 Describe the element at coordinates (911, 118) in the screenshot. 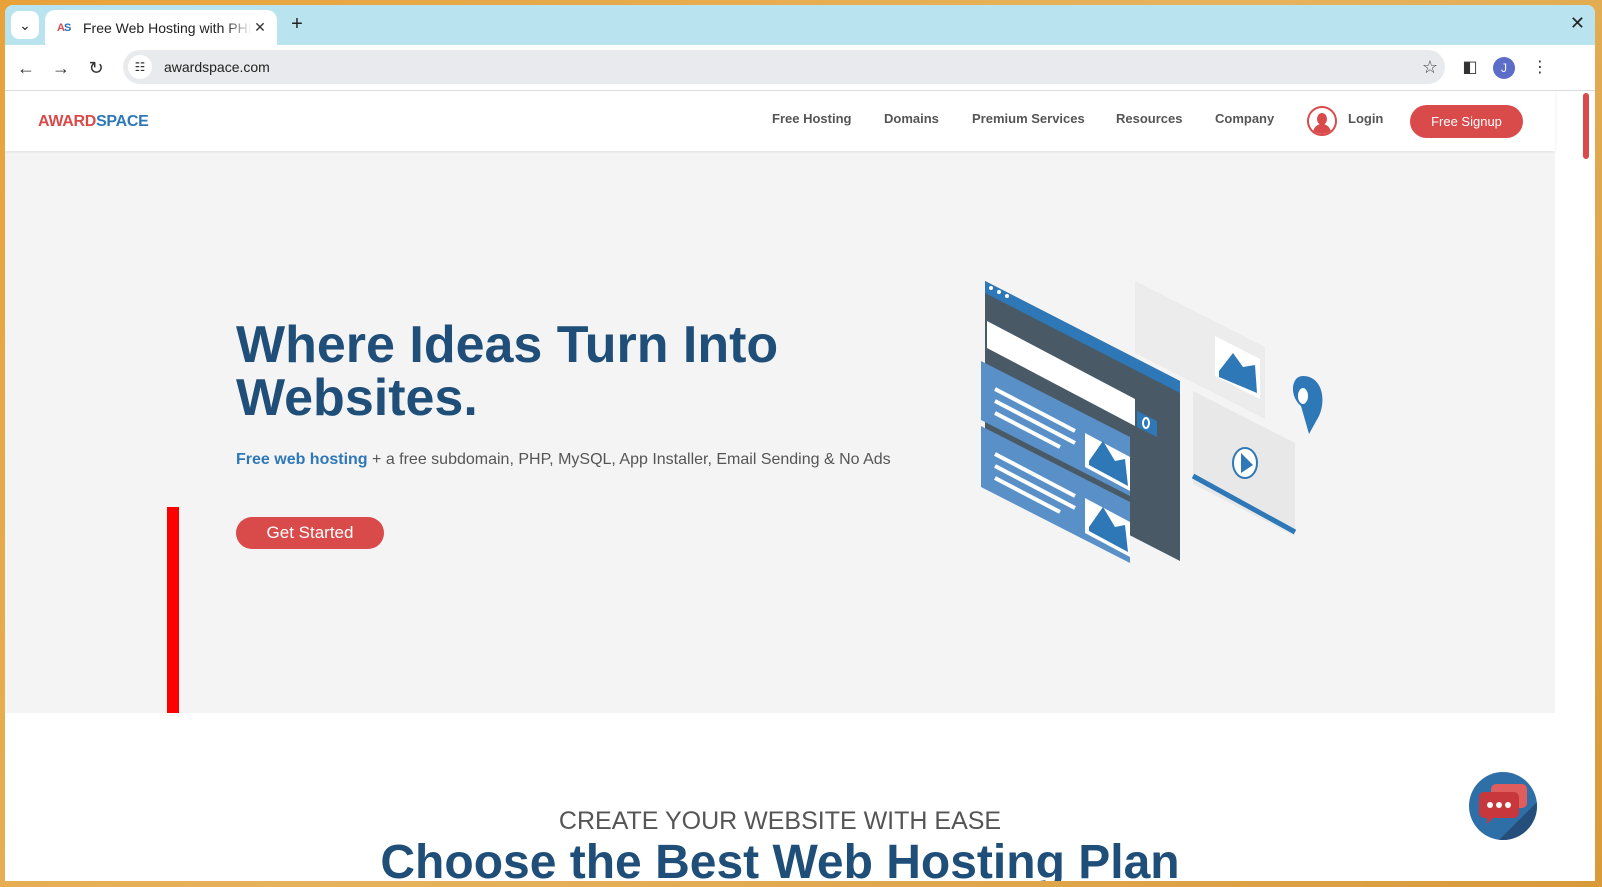

I see `nav-domains: Domains` at that location.